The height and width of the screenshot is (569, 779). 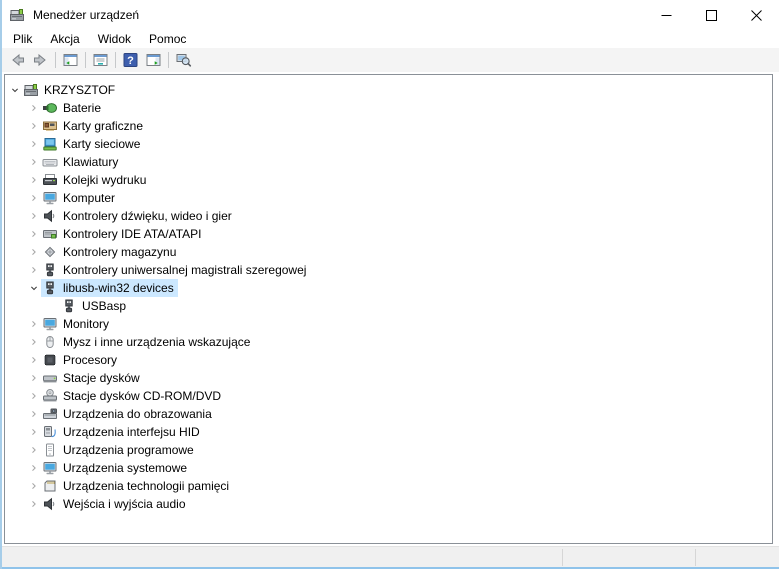 I want to click on toolbar-properties-button, so click(x=100, y=60).